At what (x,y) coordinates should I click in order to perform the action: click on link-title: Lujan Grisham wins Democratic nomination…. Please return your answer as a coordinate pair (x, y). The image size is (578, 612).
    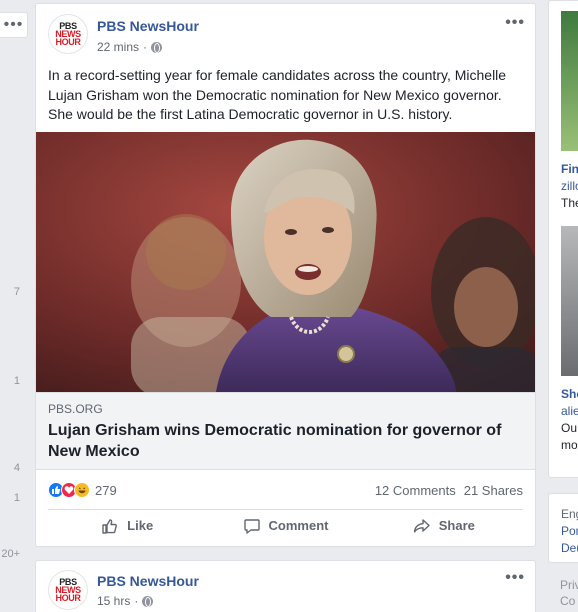
    Looking at the image, I should click on (285, 441).